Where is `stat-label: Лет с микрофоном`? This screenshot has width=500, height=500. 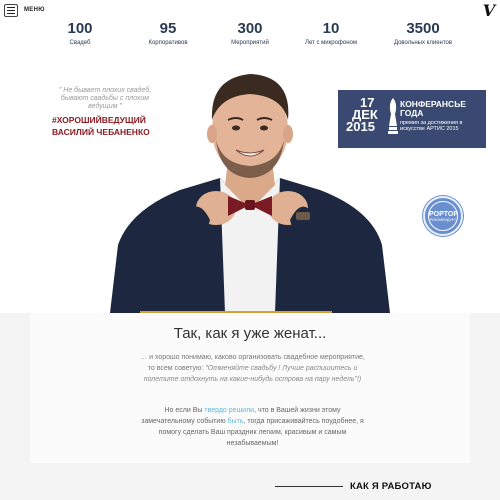
stat-label: Лет с микрофоном is located at coordinates (331, 43).